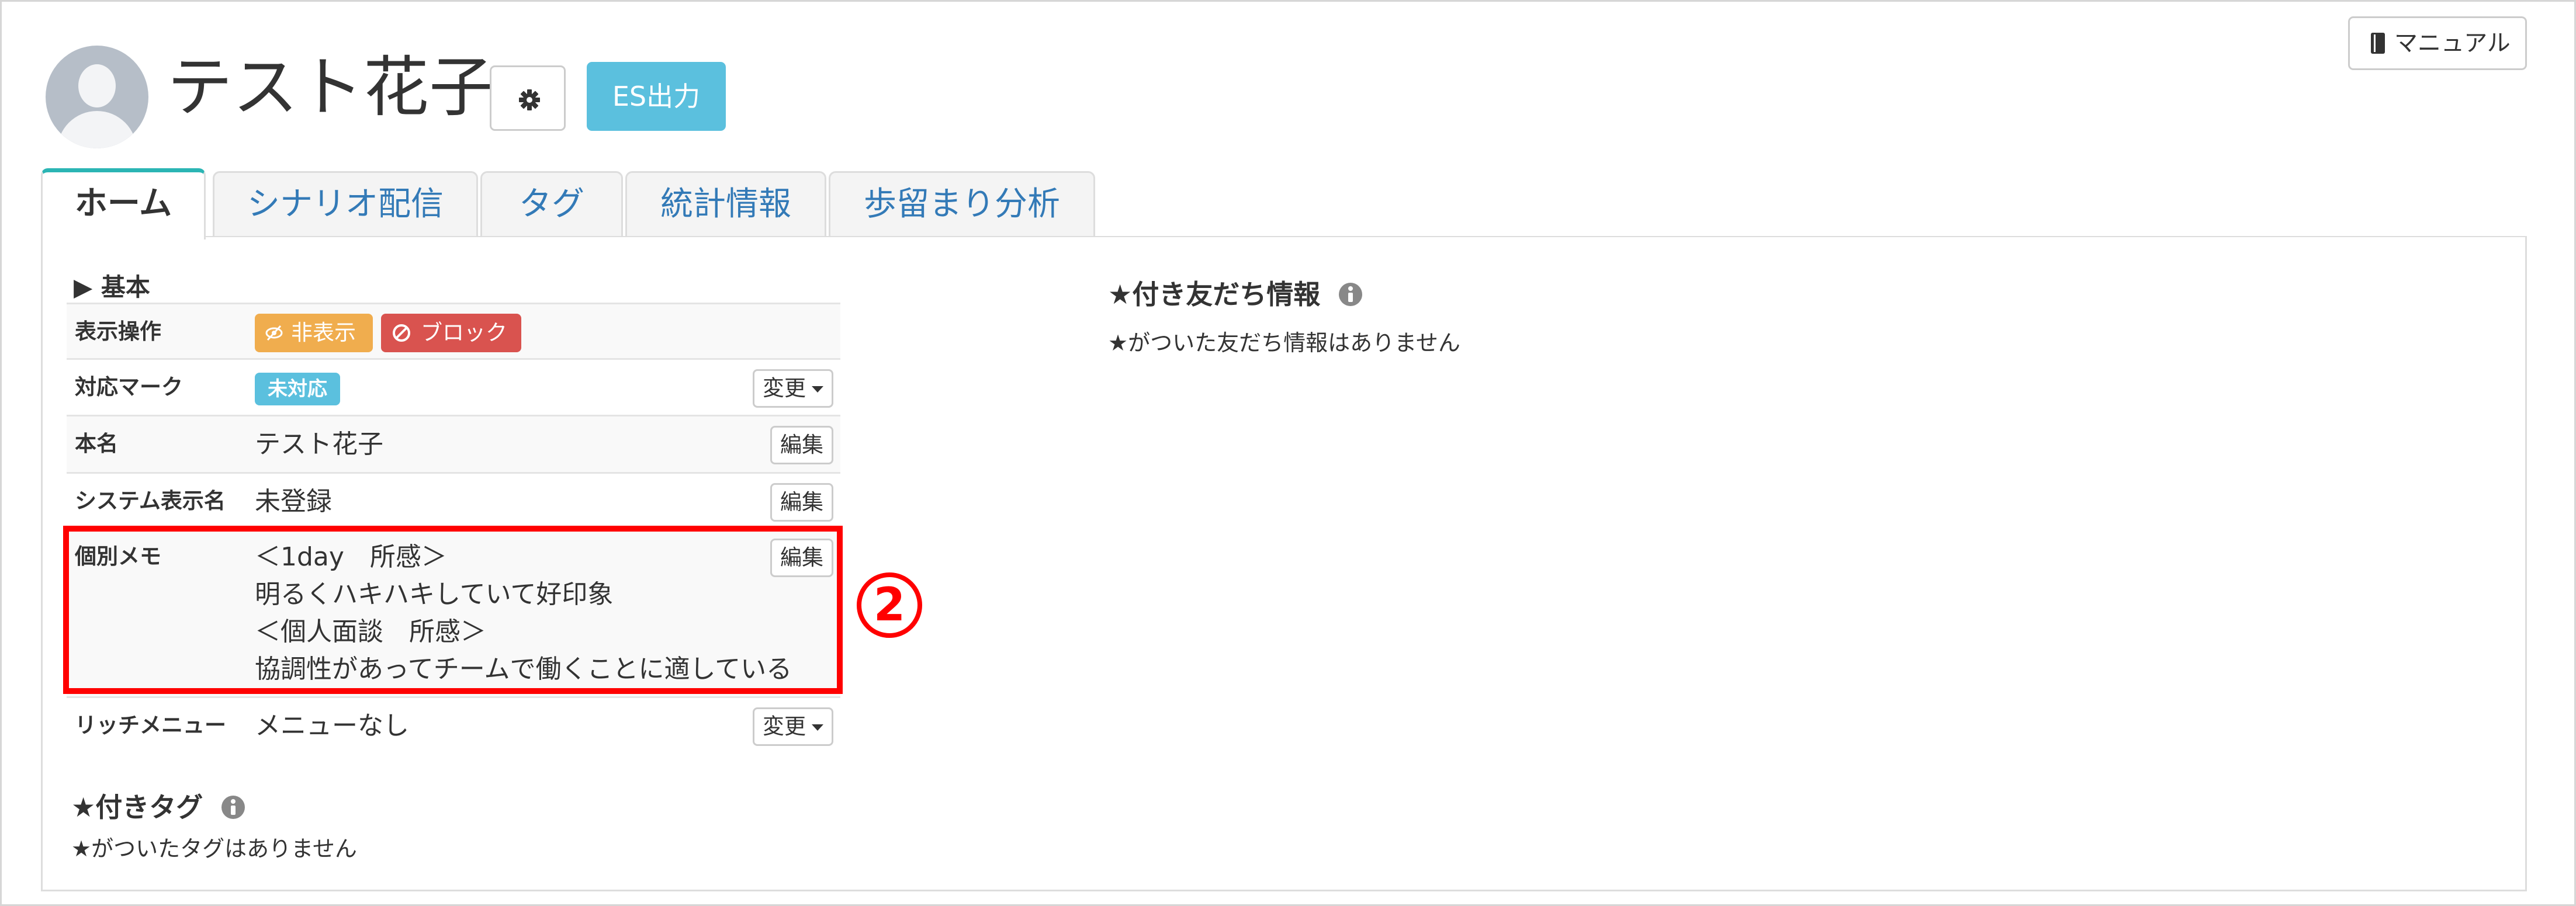 Image resolution: width=2576 pixels, height=906 pixels. What do you see at coordinates (453, 443) in the screenshot?
I see `row-real-name: 本名 テスト花子 編集` at bounding box center [453, 443].